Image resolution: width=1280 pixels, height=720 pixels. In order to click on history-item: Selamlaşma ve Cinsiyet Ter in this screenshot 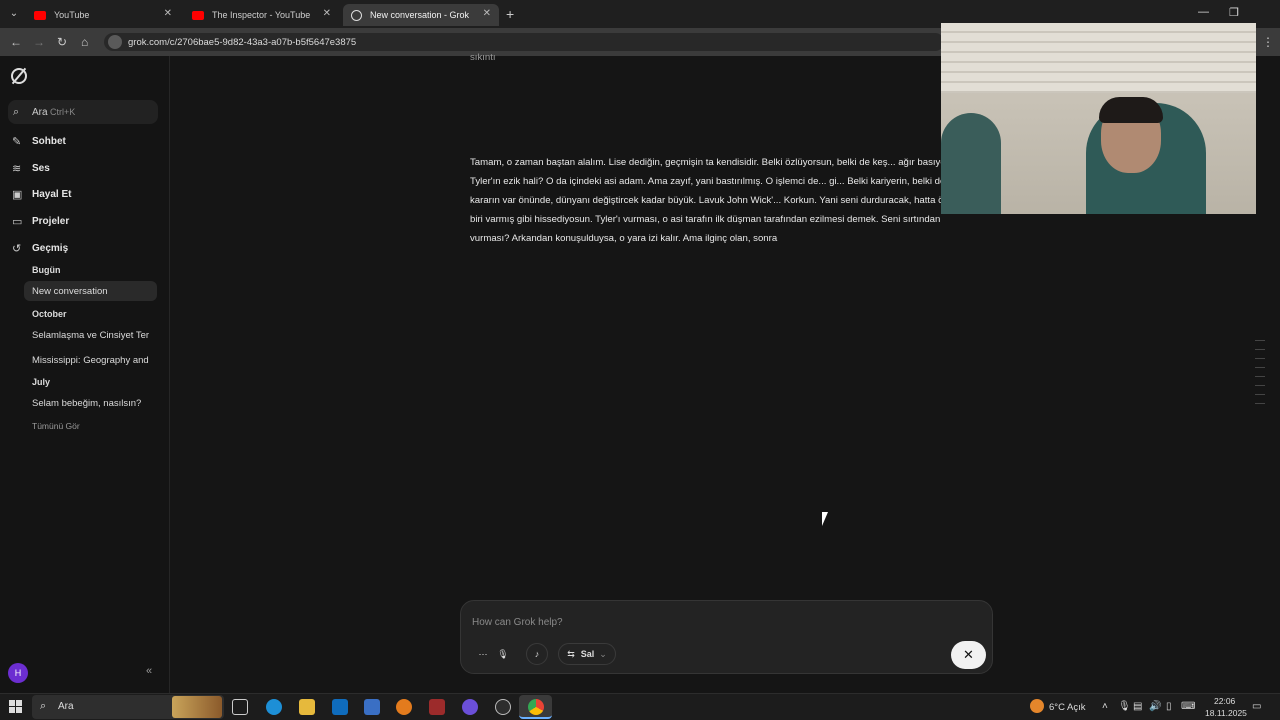, I will do `click(93, 335)`.